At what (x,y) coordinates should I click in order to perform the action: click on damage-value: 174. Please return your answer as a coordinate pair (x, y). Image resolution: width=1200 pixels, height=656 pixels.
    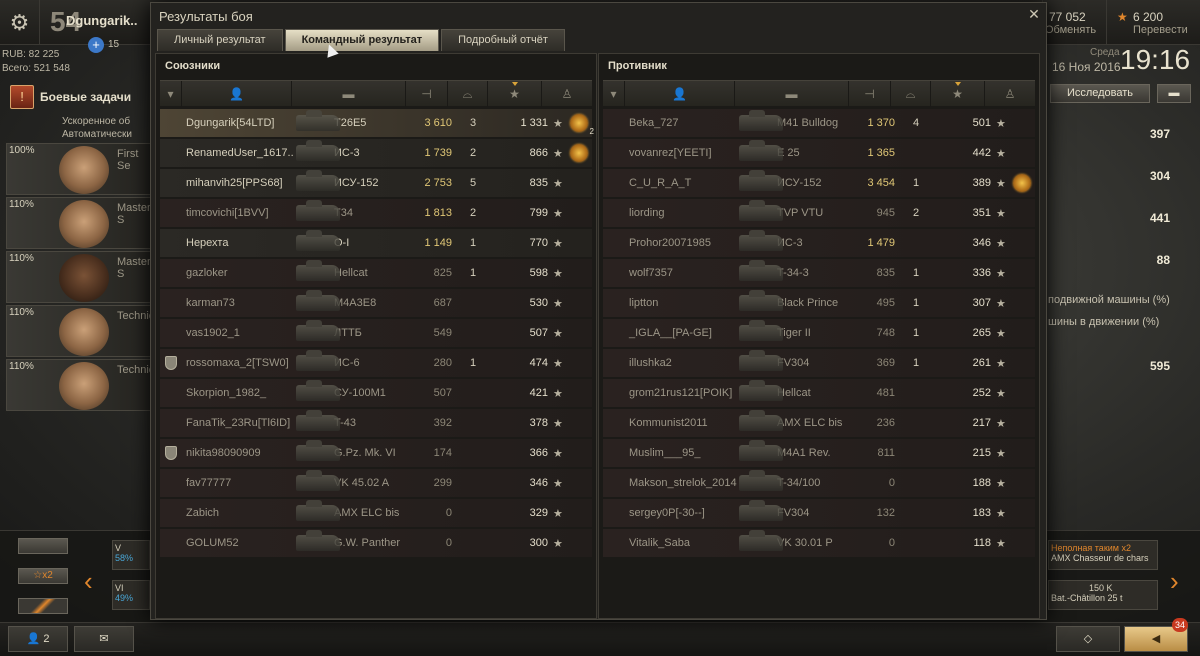
    Looking at the image, I should click on (442, 453).